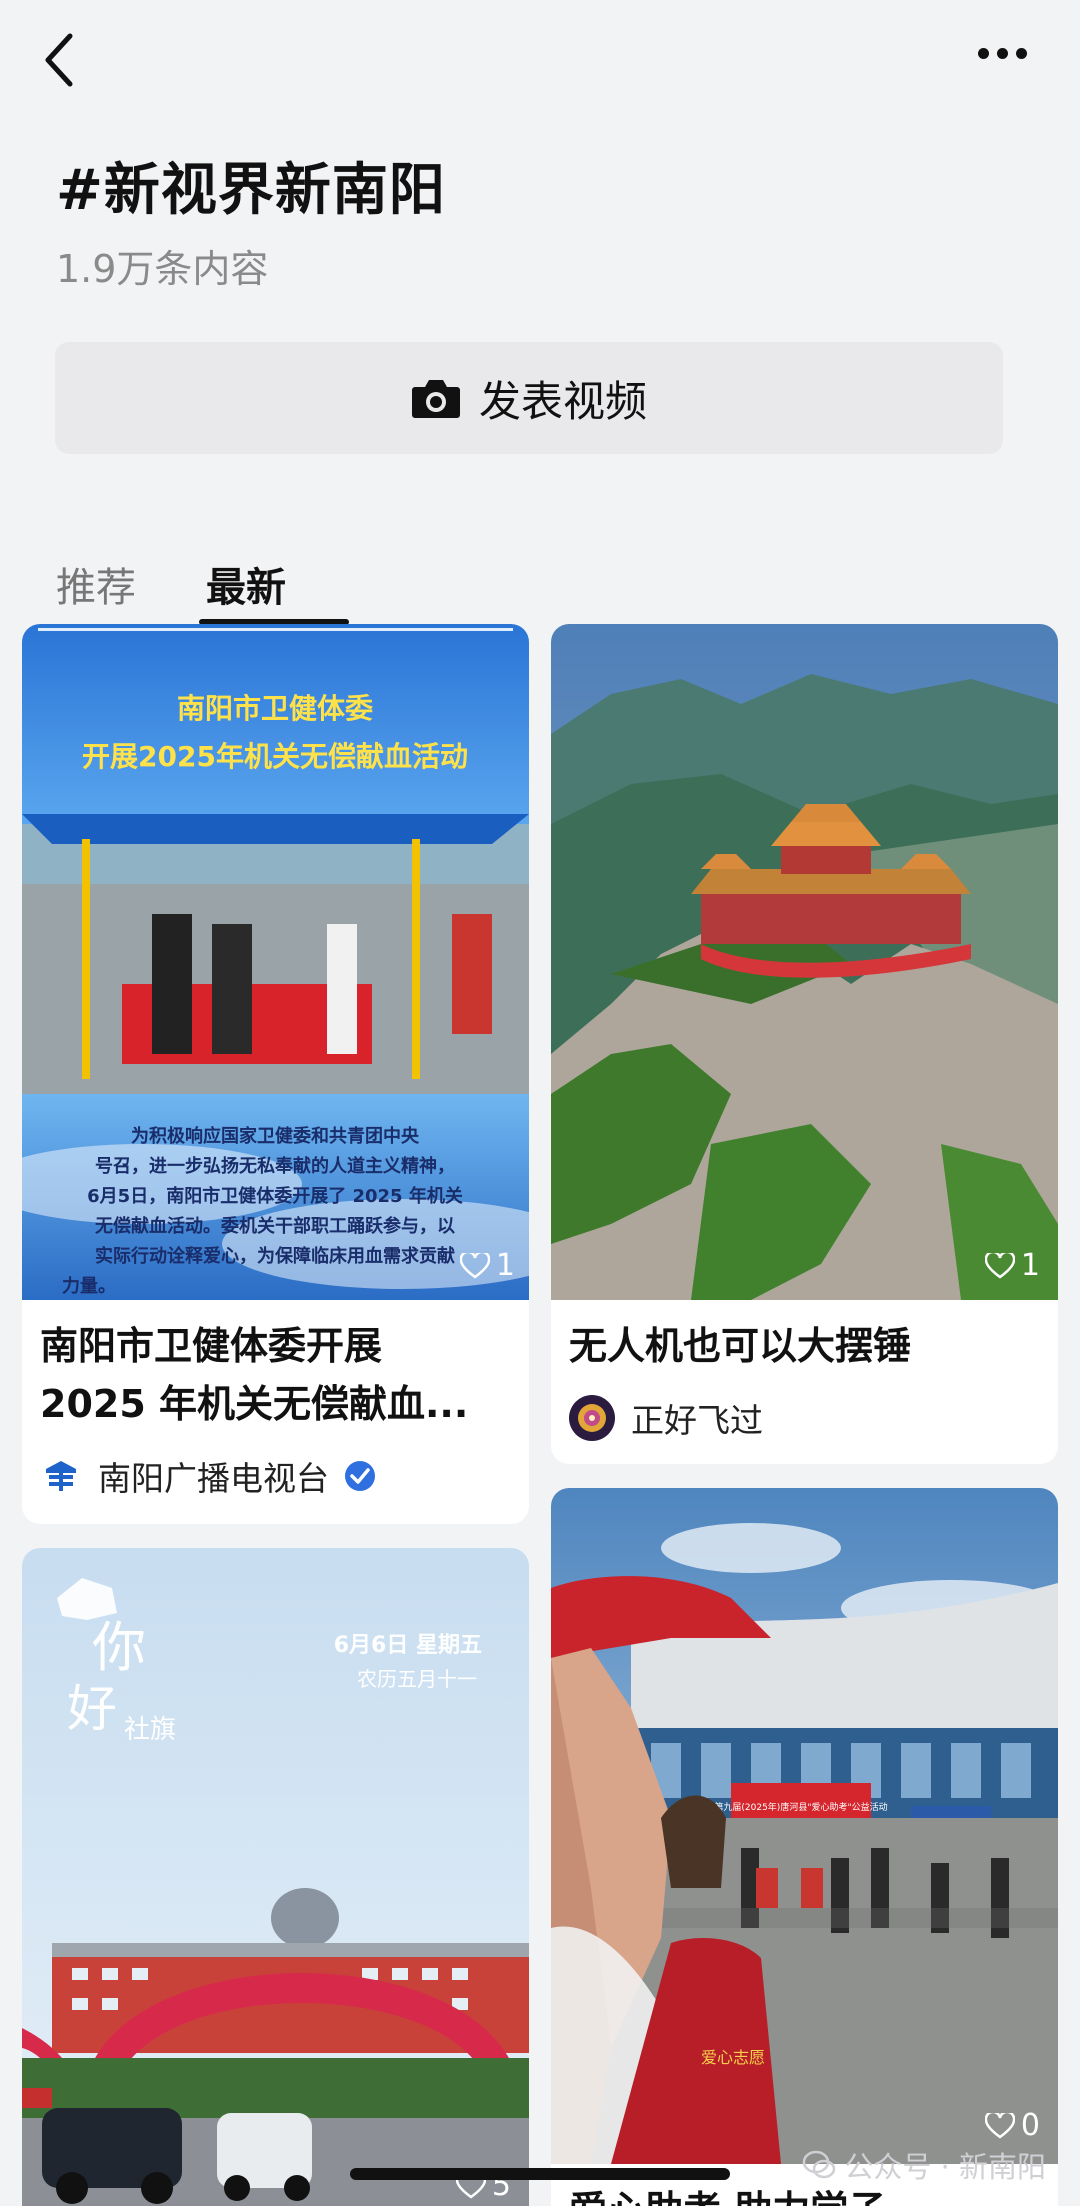  What do you see at coordinates (96, 584) in the screenshot?
I see `tab-recommended: 推荐` at bounding box center [96, 584].